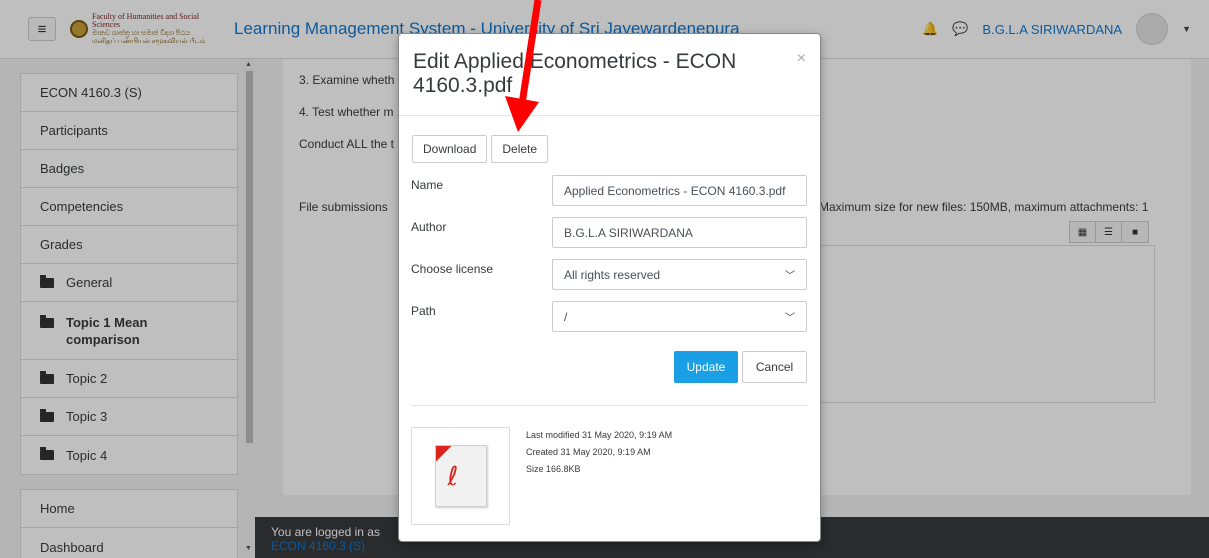 This screenshot has height=558, width=1209. I want to click on arrow-shaft, so click(530, 52).